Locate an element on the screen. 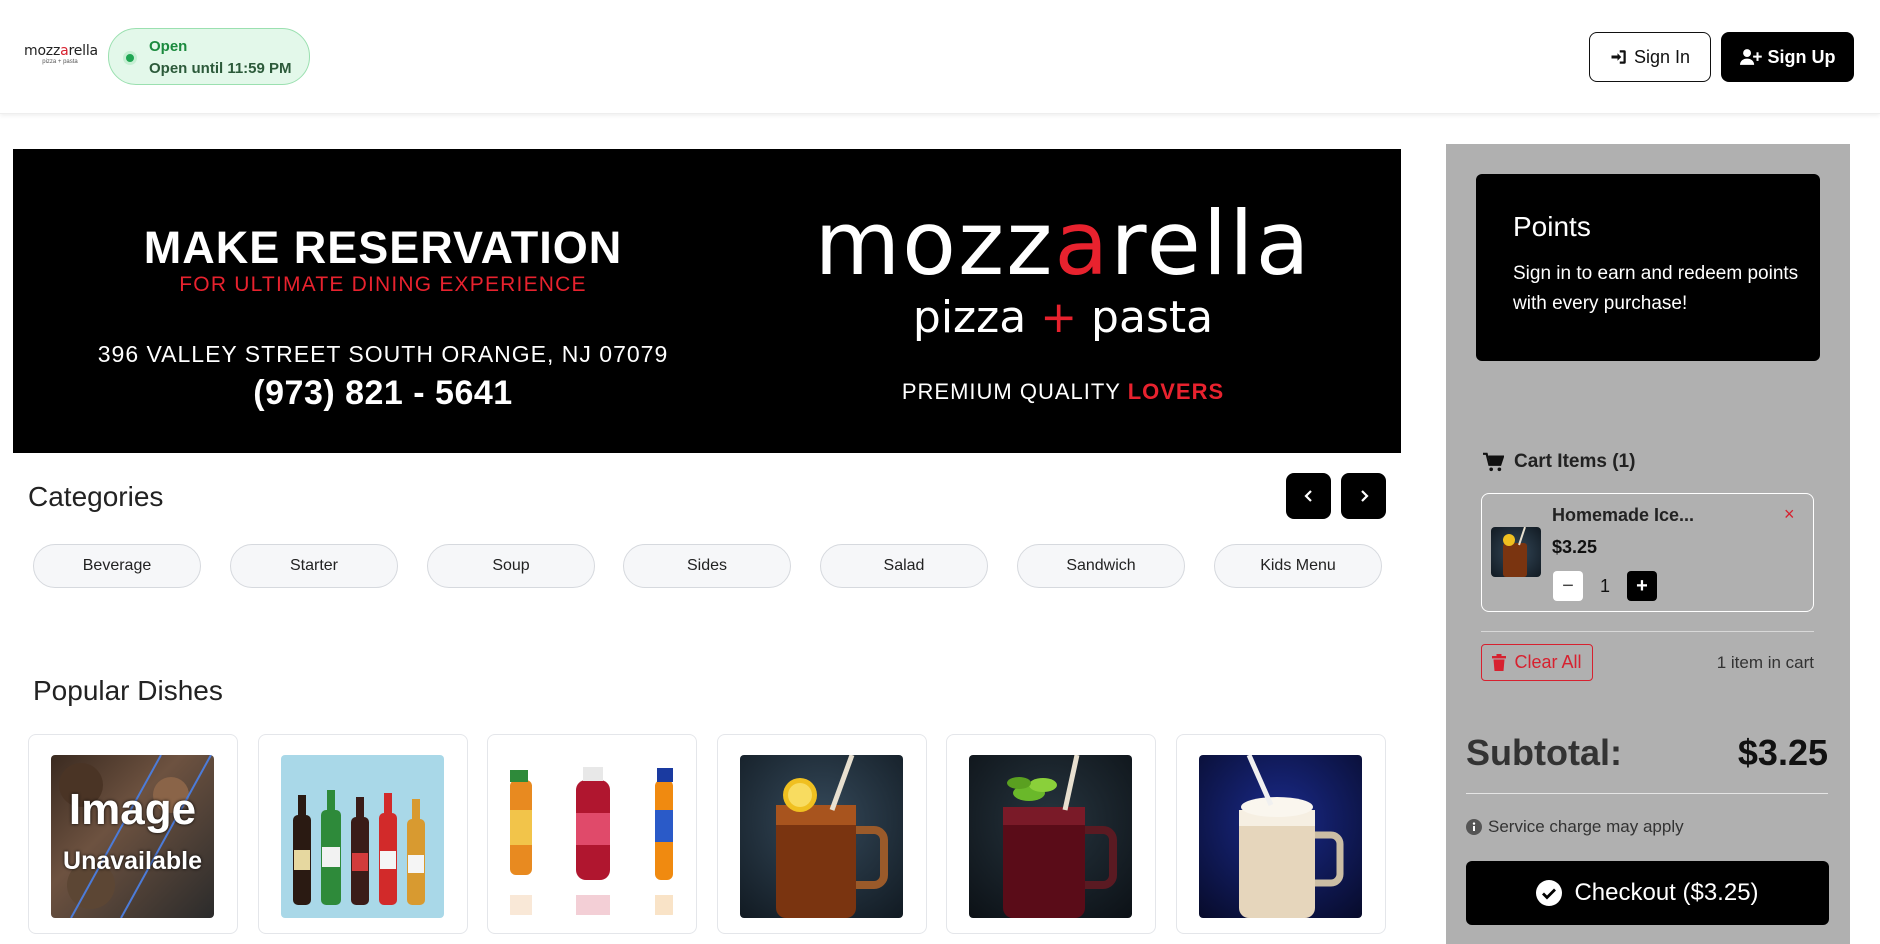  category-chip: Soup is located at coordinates (511, 566).